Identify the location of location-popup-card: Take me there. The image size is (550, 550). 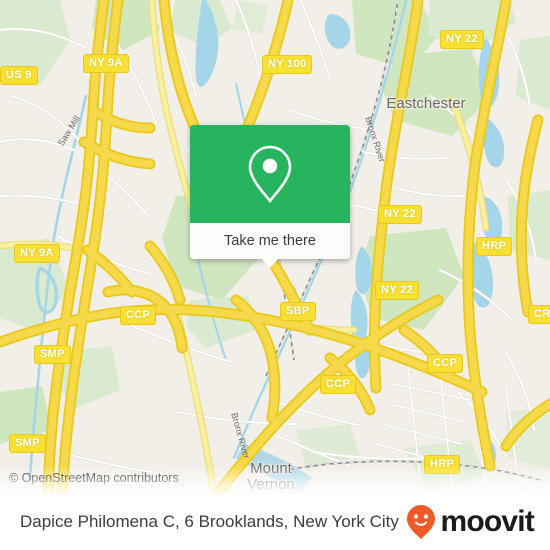
(270, 196).